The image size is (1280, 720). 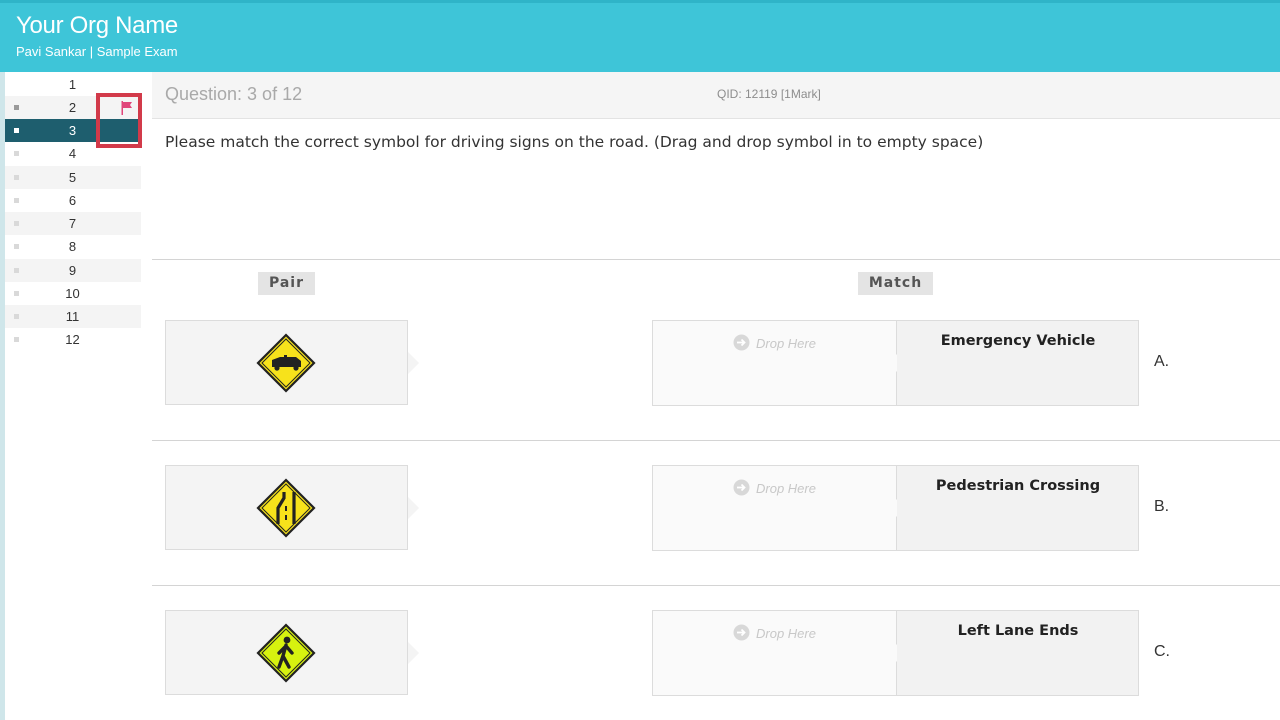 What do you see at coordinates (72, 130) in the screenshot?
I see `nav-item-label: 3` at bounding box center [72, 130].